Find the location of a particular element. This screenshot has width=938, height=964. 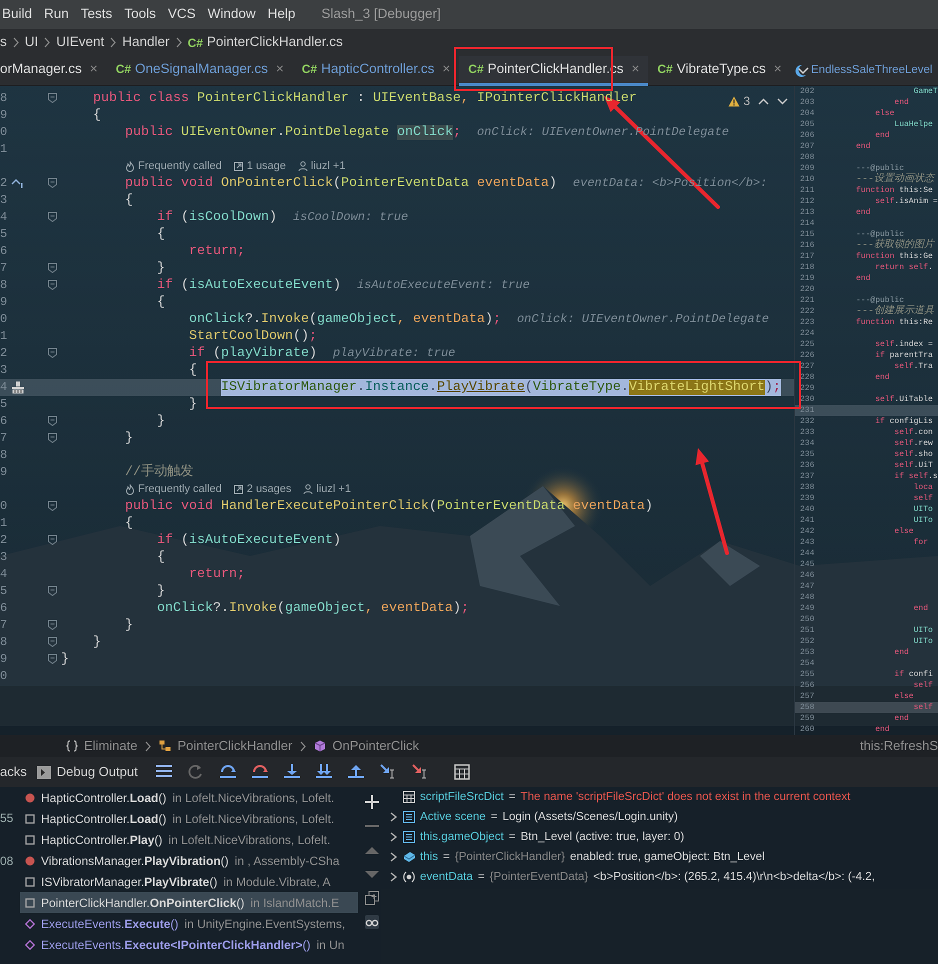

code-lens-link: 2 usages is located at coordinates (263, 489).